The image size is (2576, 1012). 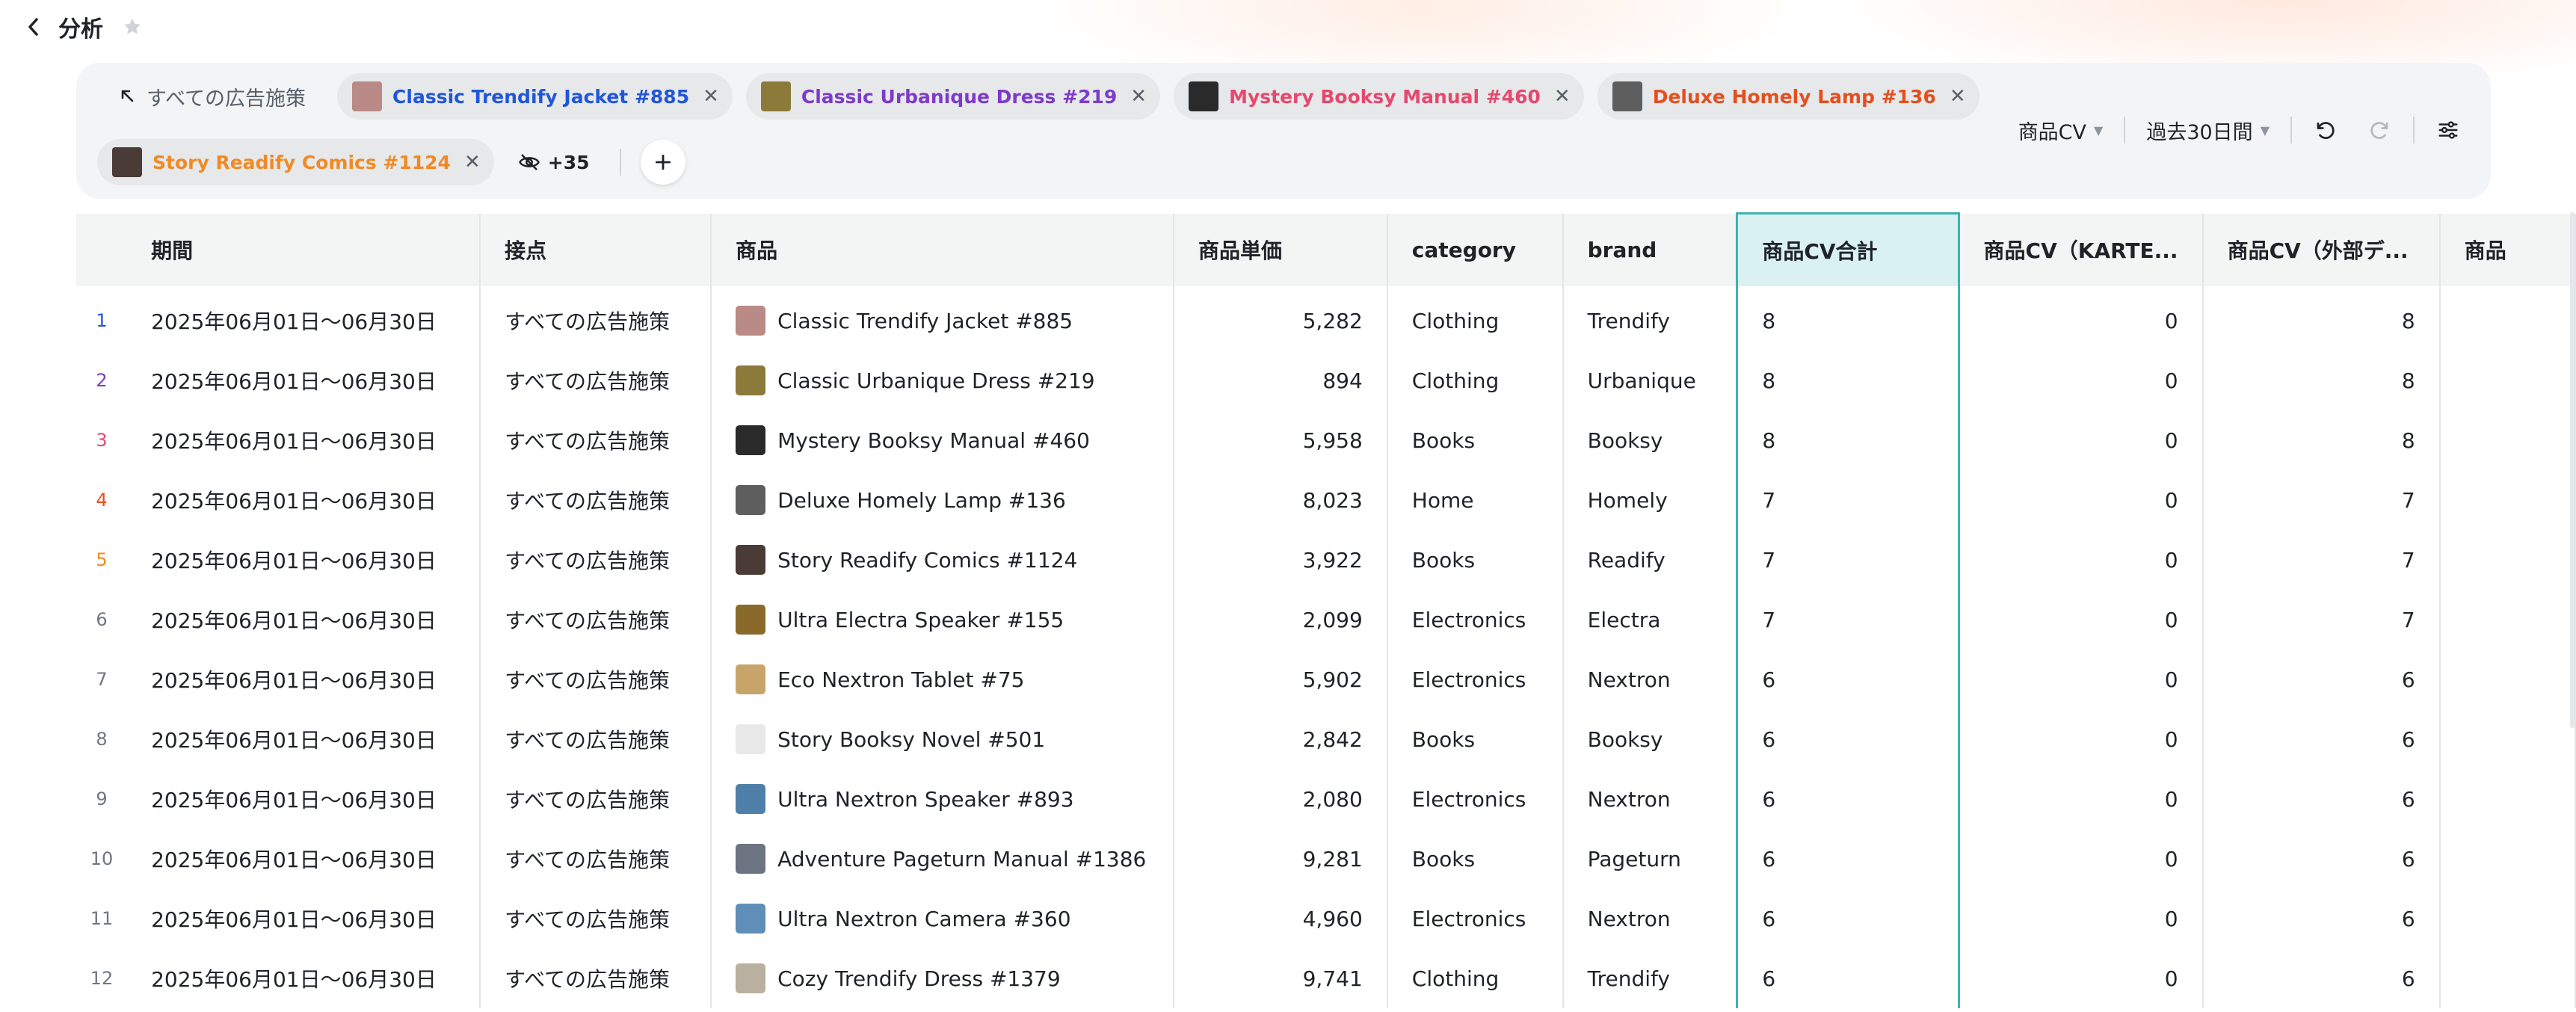 I want to click on favorite-button, so click(x=132, y=27).